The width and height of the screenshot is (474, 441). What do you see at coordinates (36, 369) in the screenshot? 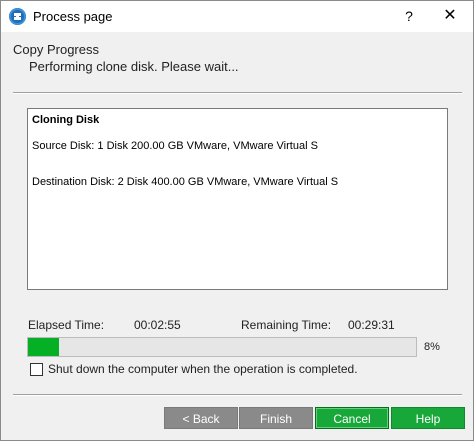
I see `shutdown-checkbox` at bounding box center [36, 369].